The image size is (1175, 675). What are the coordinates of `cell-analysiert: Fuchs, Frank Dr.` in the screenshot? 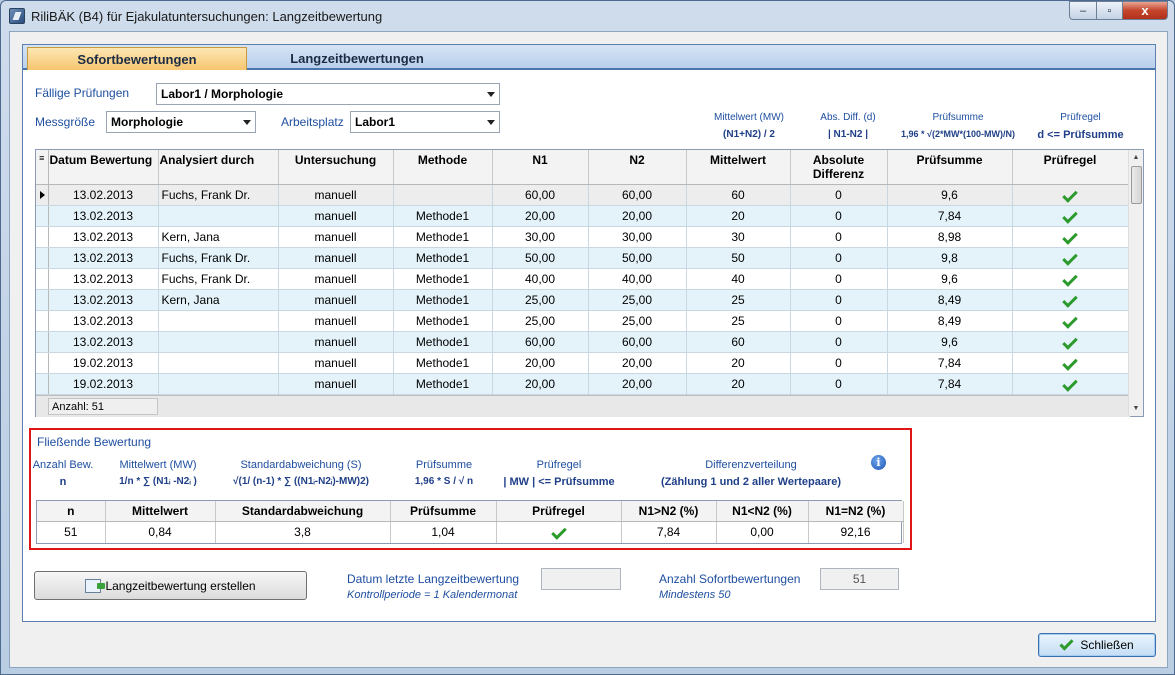 It's located at (218, 258).